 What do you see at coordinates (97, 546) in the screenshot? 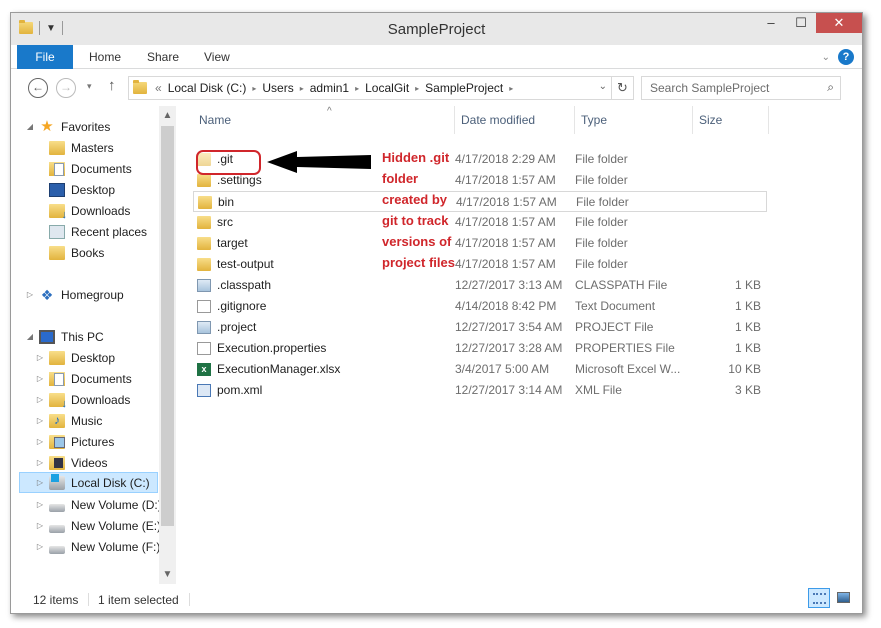
I see `sidebar-item-new-volume-f: ▷ New Volume (F:)` at bounding box center [97, 546].